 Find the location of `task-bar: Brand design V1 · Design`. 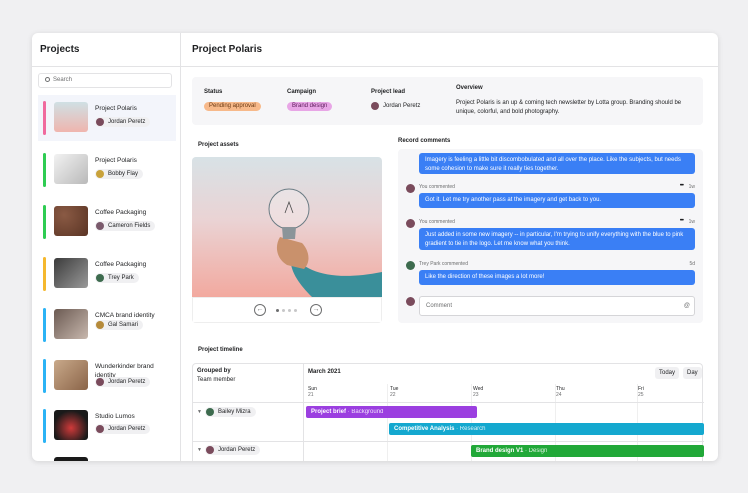

task-bar: Brand design V1 · Design is located at coordinates (587, 451).